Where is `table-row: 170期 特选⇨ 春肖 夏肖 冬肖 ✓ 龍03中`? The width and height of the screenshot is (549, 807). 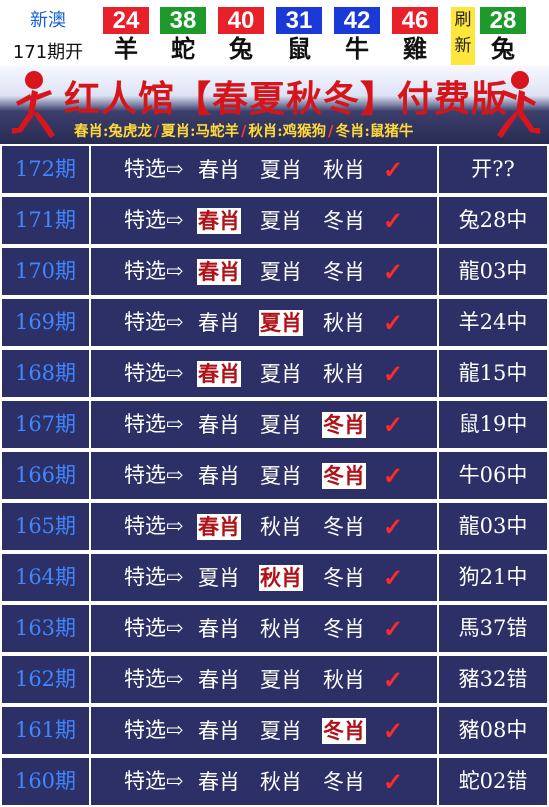 table-row: 170期 特选⇨ 春肖 夏肖 冬肖 ✓ 龍03中 is located at coordinates (274, 271).